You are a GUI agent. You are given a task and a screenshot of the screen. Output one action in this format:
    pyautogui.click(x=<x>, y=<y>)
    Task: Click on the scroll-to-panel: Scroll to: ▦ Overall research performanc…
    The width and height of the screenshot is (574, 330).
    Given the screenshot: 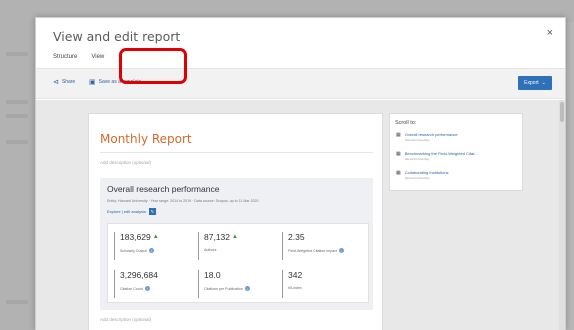 What is the action you would take?
    pyautogui.click(x=456, y=152)
    